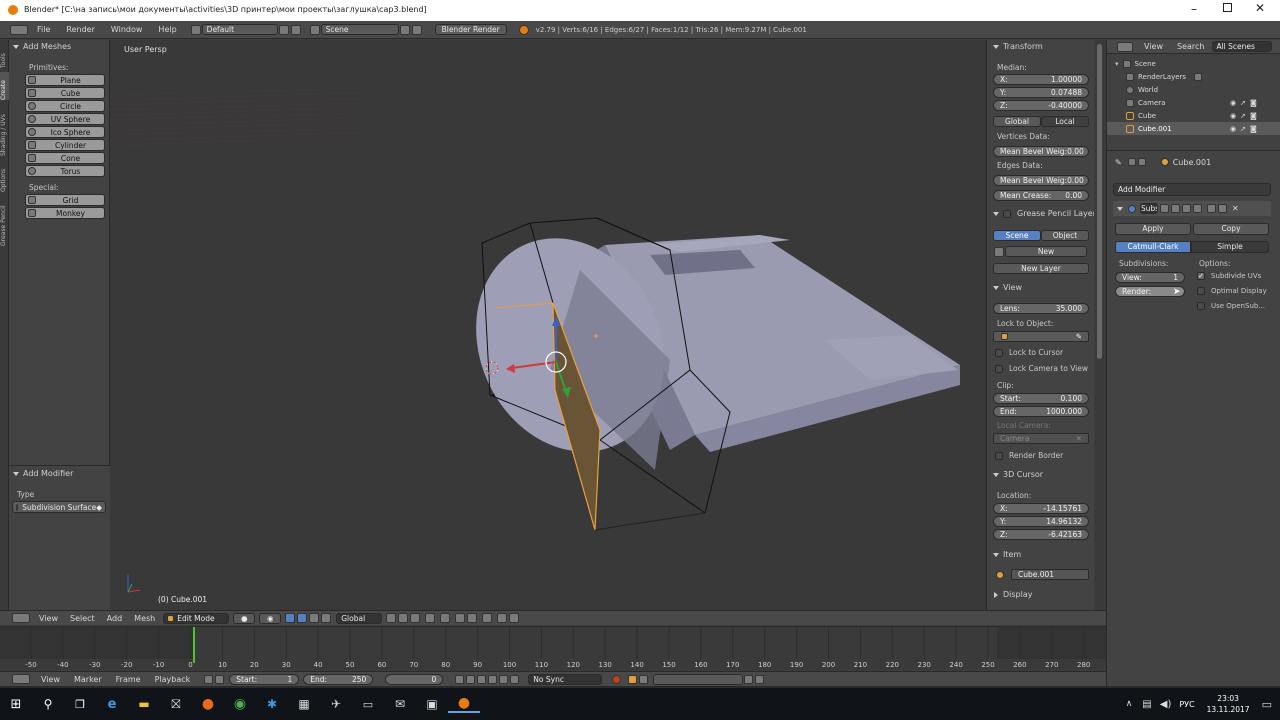 This screenshot has height=720, width=1280. Describe the element at coordinates (1041, 151) in the screenshot. I see `mean-bevel-vert-field: Mean Bevel Weig: 0.00` at that location.